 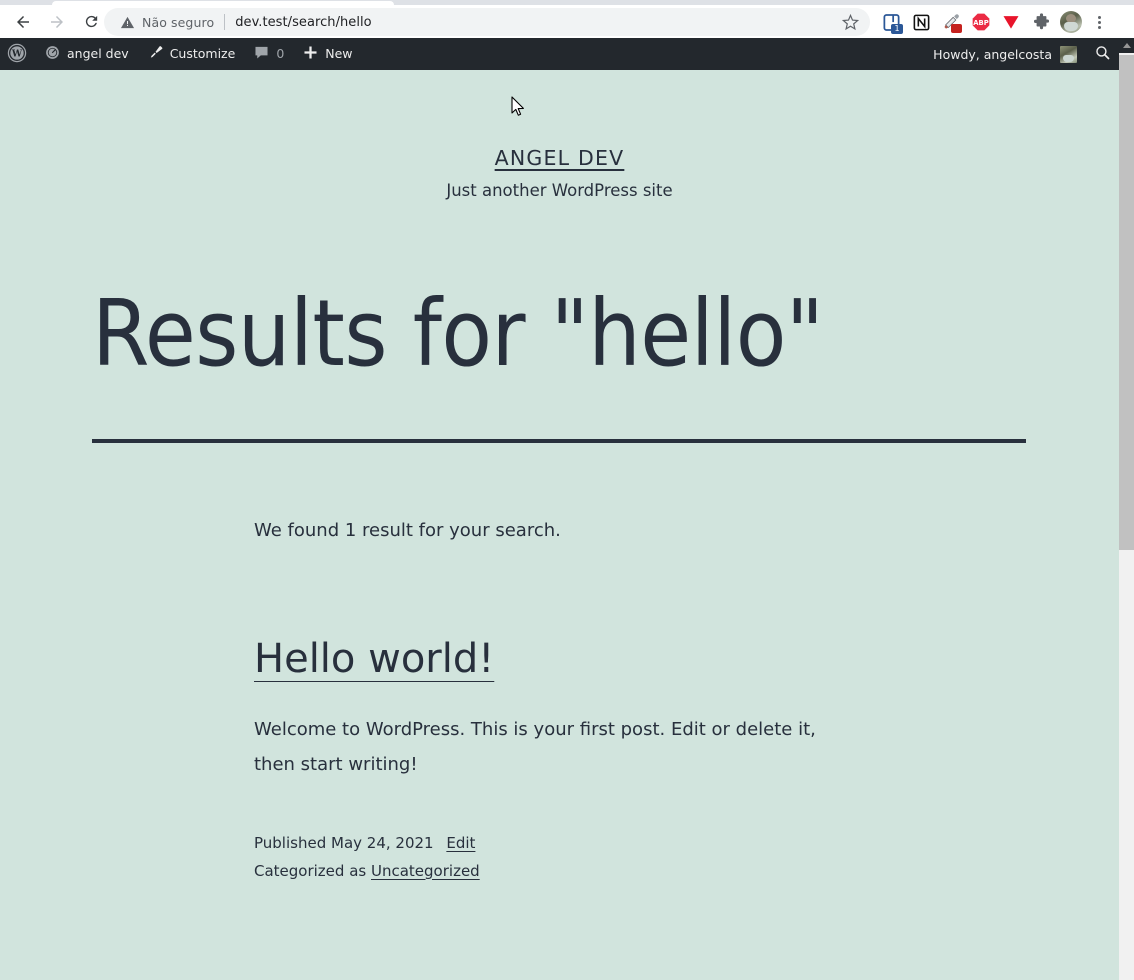 I want to click on customize-button: Customize, so click(x=191, y=54).